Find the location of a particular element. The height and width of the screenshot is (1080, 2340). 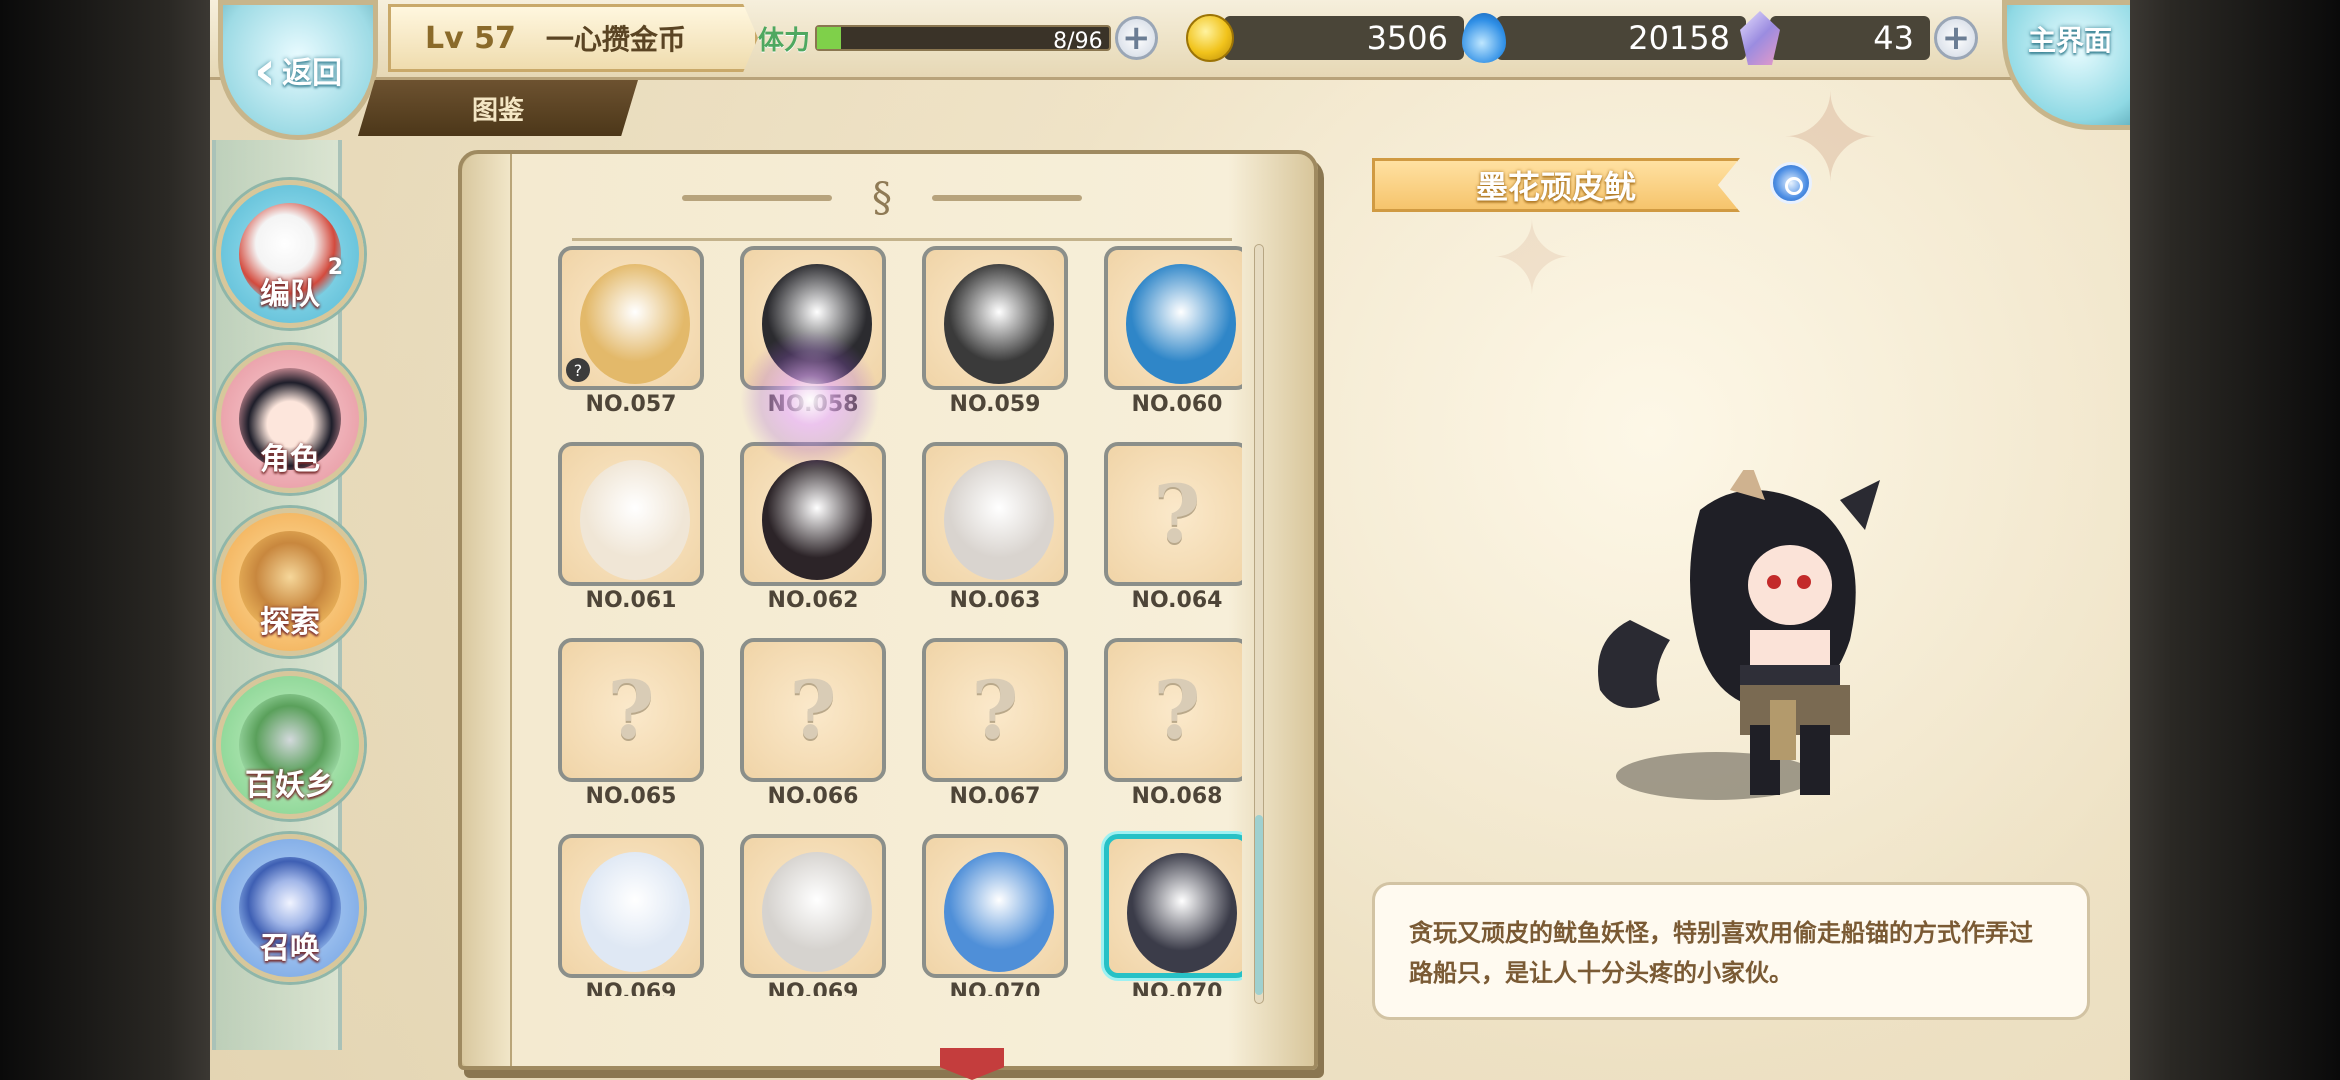

codex-entry: ? NO.064 is located at coordinates (1172, 529).